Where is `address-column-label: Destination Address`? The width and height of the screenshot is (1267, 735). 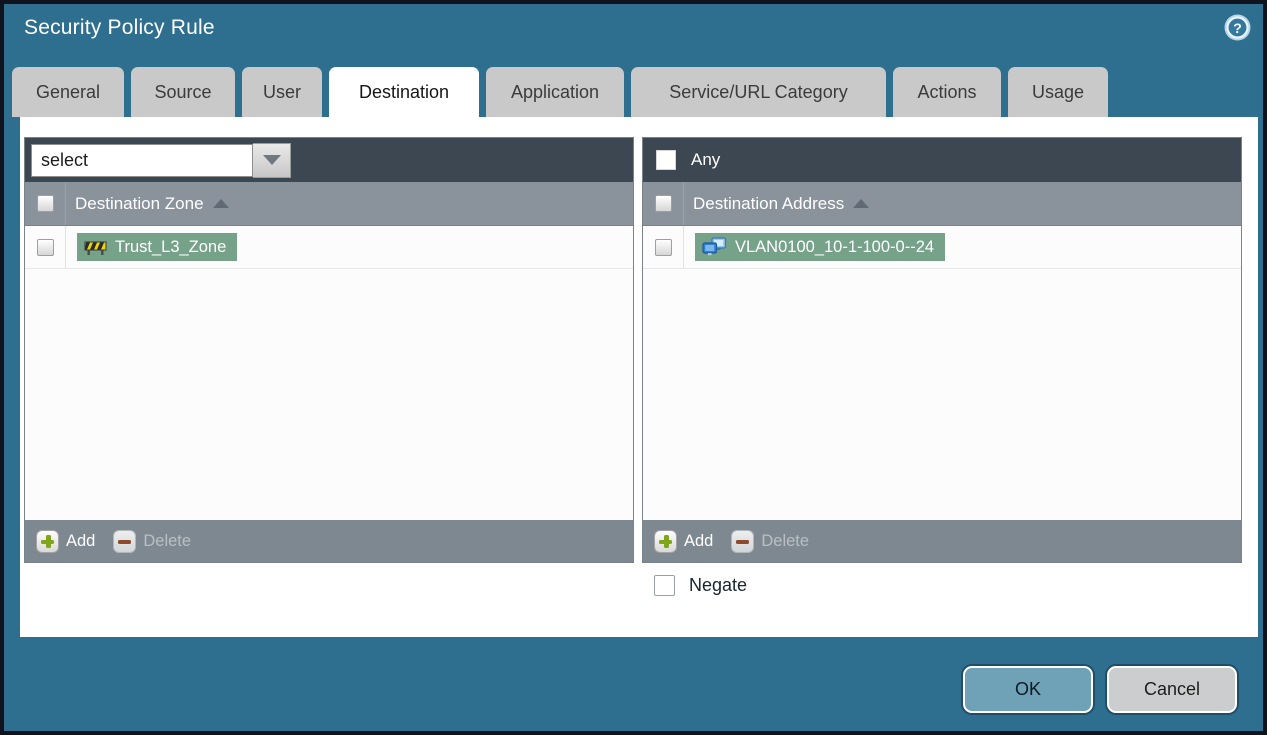
address-column-label: Destination Address is located at coordinates (768, 204).